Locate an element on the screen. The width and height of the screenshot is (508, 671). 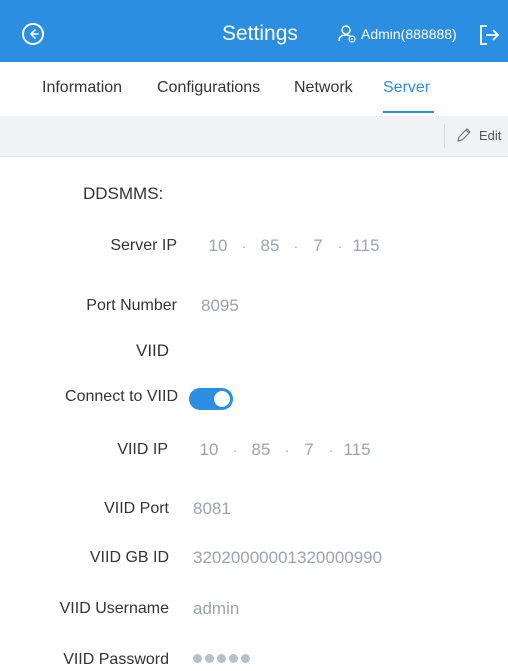
server-ip-octet-2: 85 is located at coordinates (270, 246).